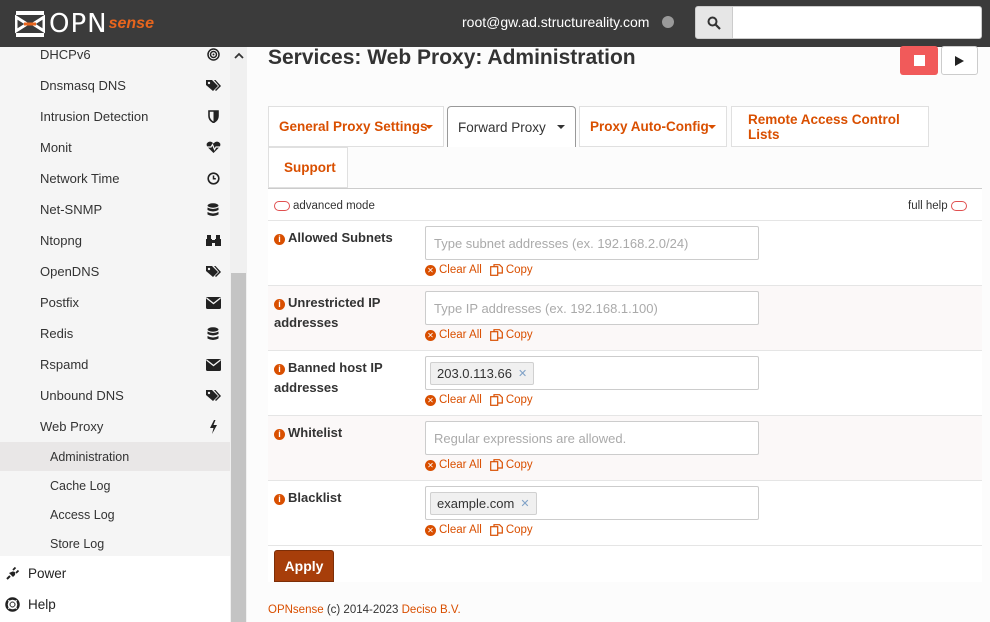  Describe the element at coordinates (65, 54) in the screenshot. I see `sidebar-item-label: DHCPv6` at that location.